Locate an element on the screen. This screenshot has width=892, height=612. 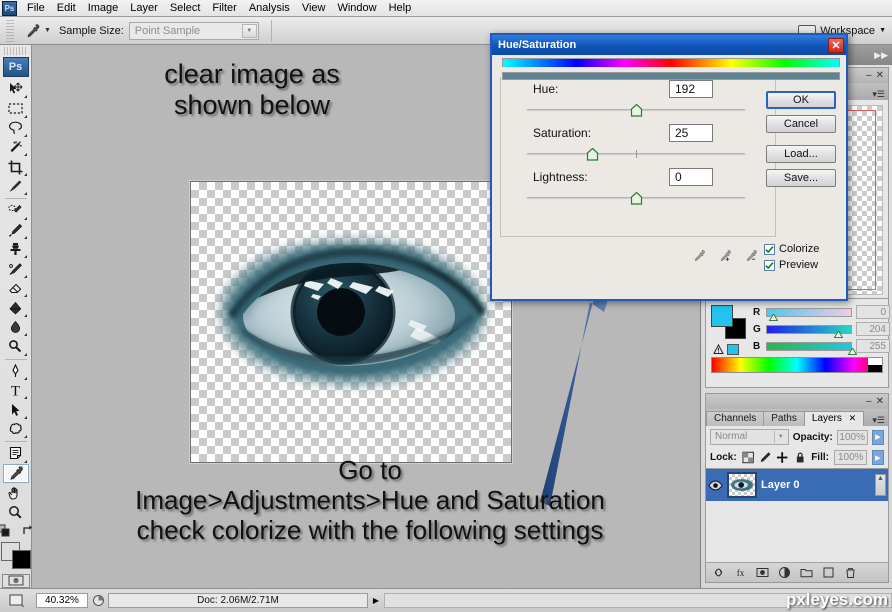
move-tool is located at coordinates (16, 89).